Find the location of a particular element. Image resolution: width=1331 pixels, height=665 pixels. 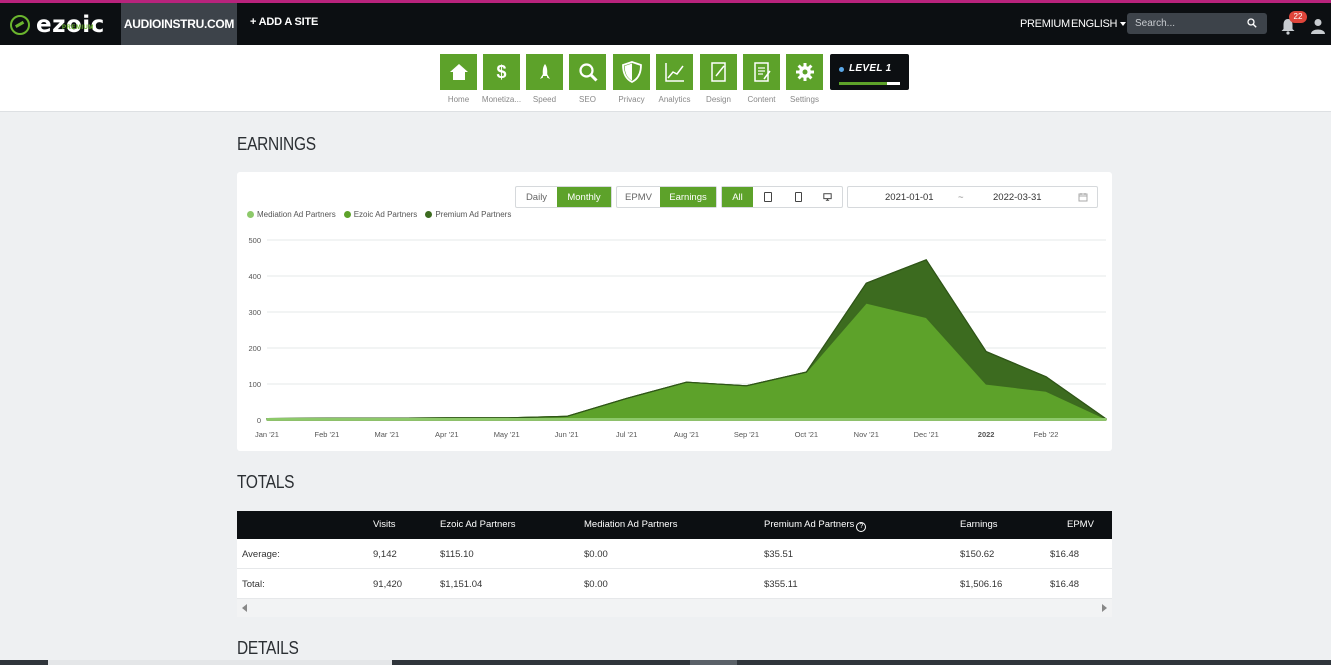

scroll-right-icon is located at coordinates (1104, 608).